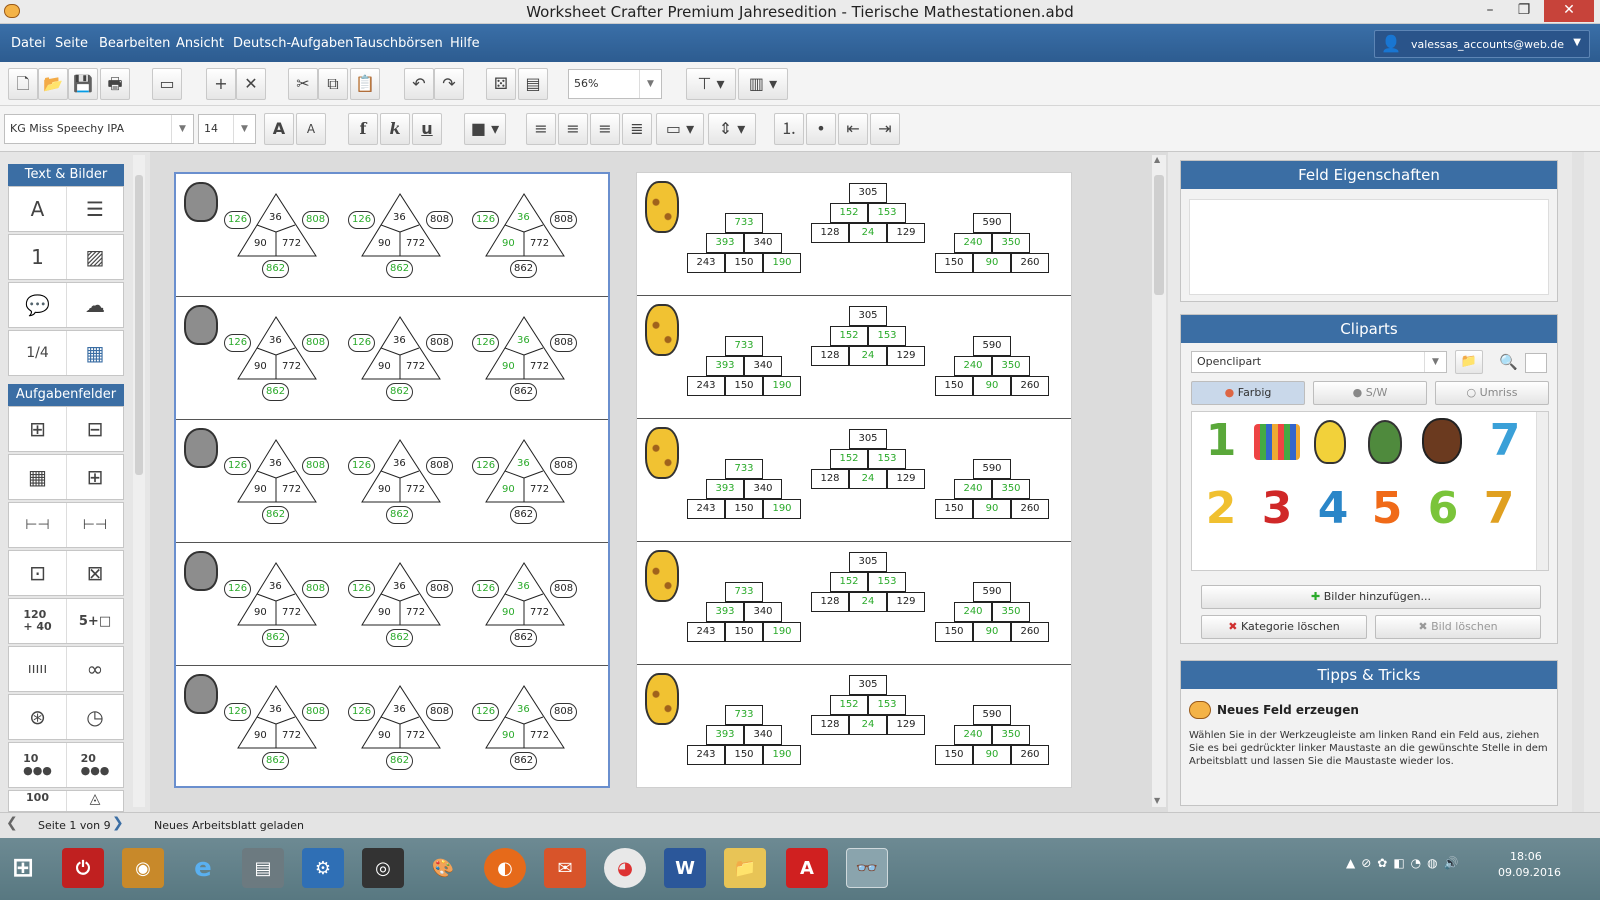 The width and height of the screenshot is (1600, 900). Describe the element at coordinates (1157, 159) in the screenshot. I see `scroll-up-icon: ▲` at that location.